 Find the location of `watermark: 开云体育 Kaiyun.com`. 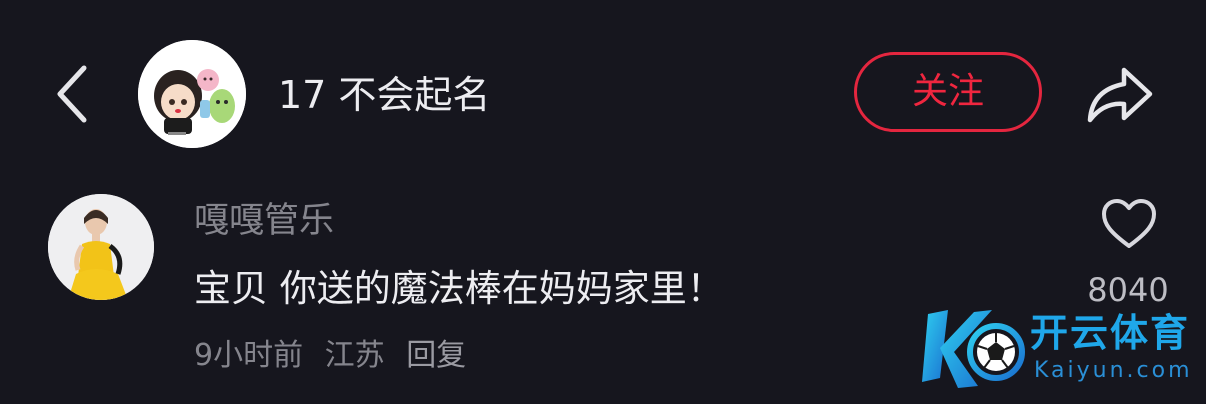

watermark: 开云体育 Kaiyun.com is located at coordinates (1058, 349).